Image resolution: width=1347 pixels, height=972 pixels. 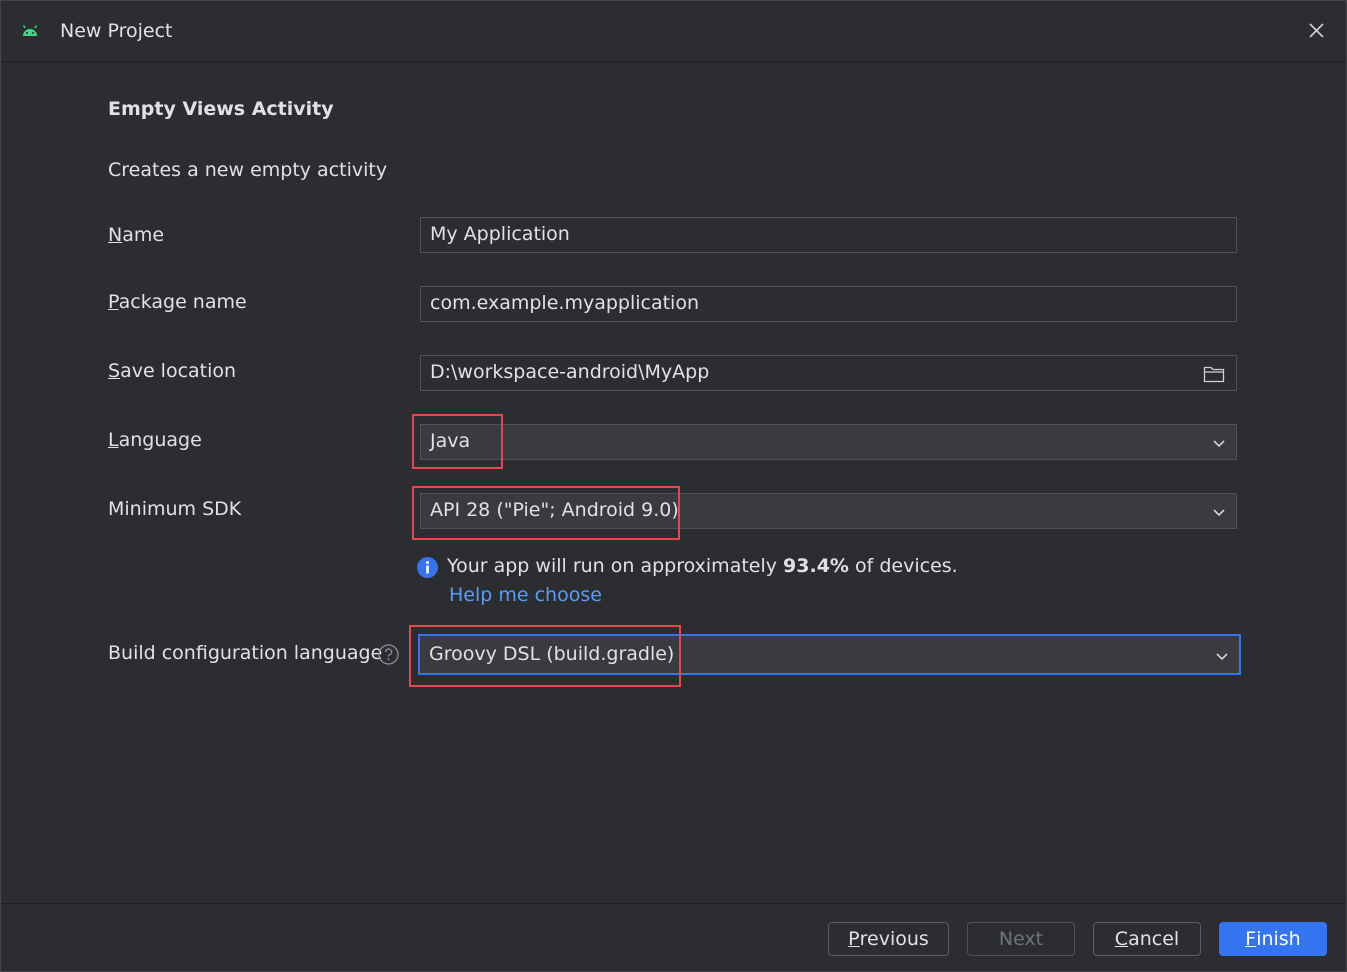 What do you see at coordinates (500, 234) in the screenshot?
I see `name-value: My Application` at bounding box center [500, 234].